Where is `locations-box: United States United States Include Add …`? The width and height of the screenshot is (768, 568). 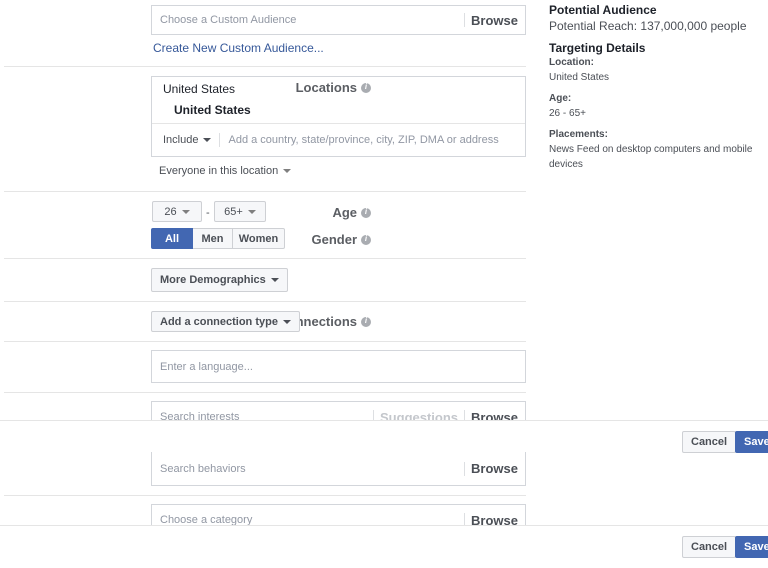
locations-box: United States United States Include Add … is located at coordinates (338, 116).